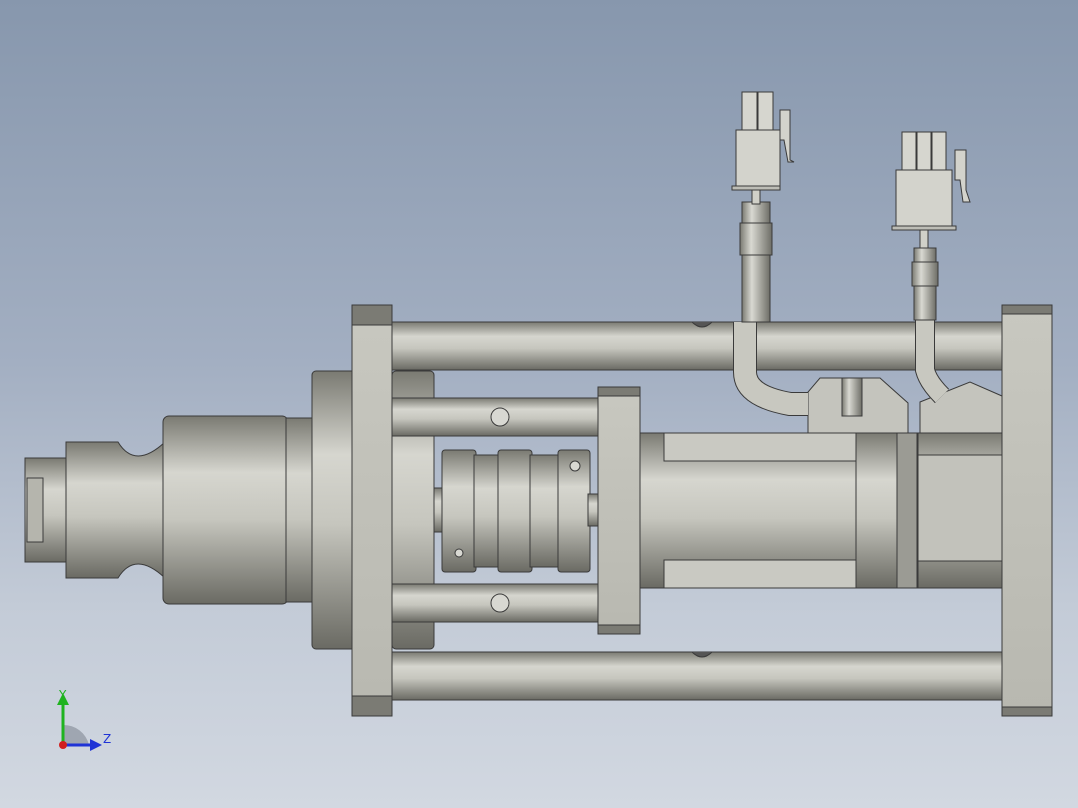 This screenshot has width=1078, height=808. Describe the element at coordinates (763, 141) in the screenshot. I see `power-plug` at that location.